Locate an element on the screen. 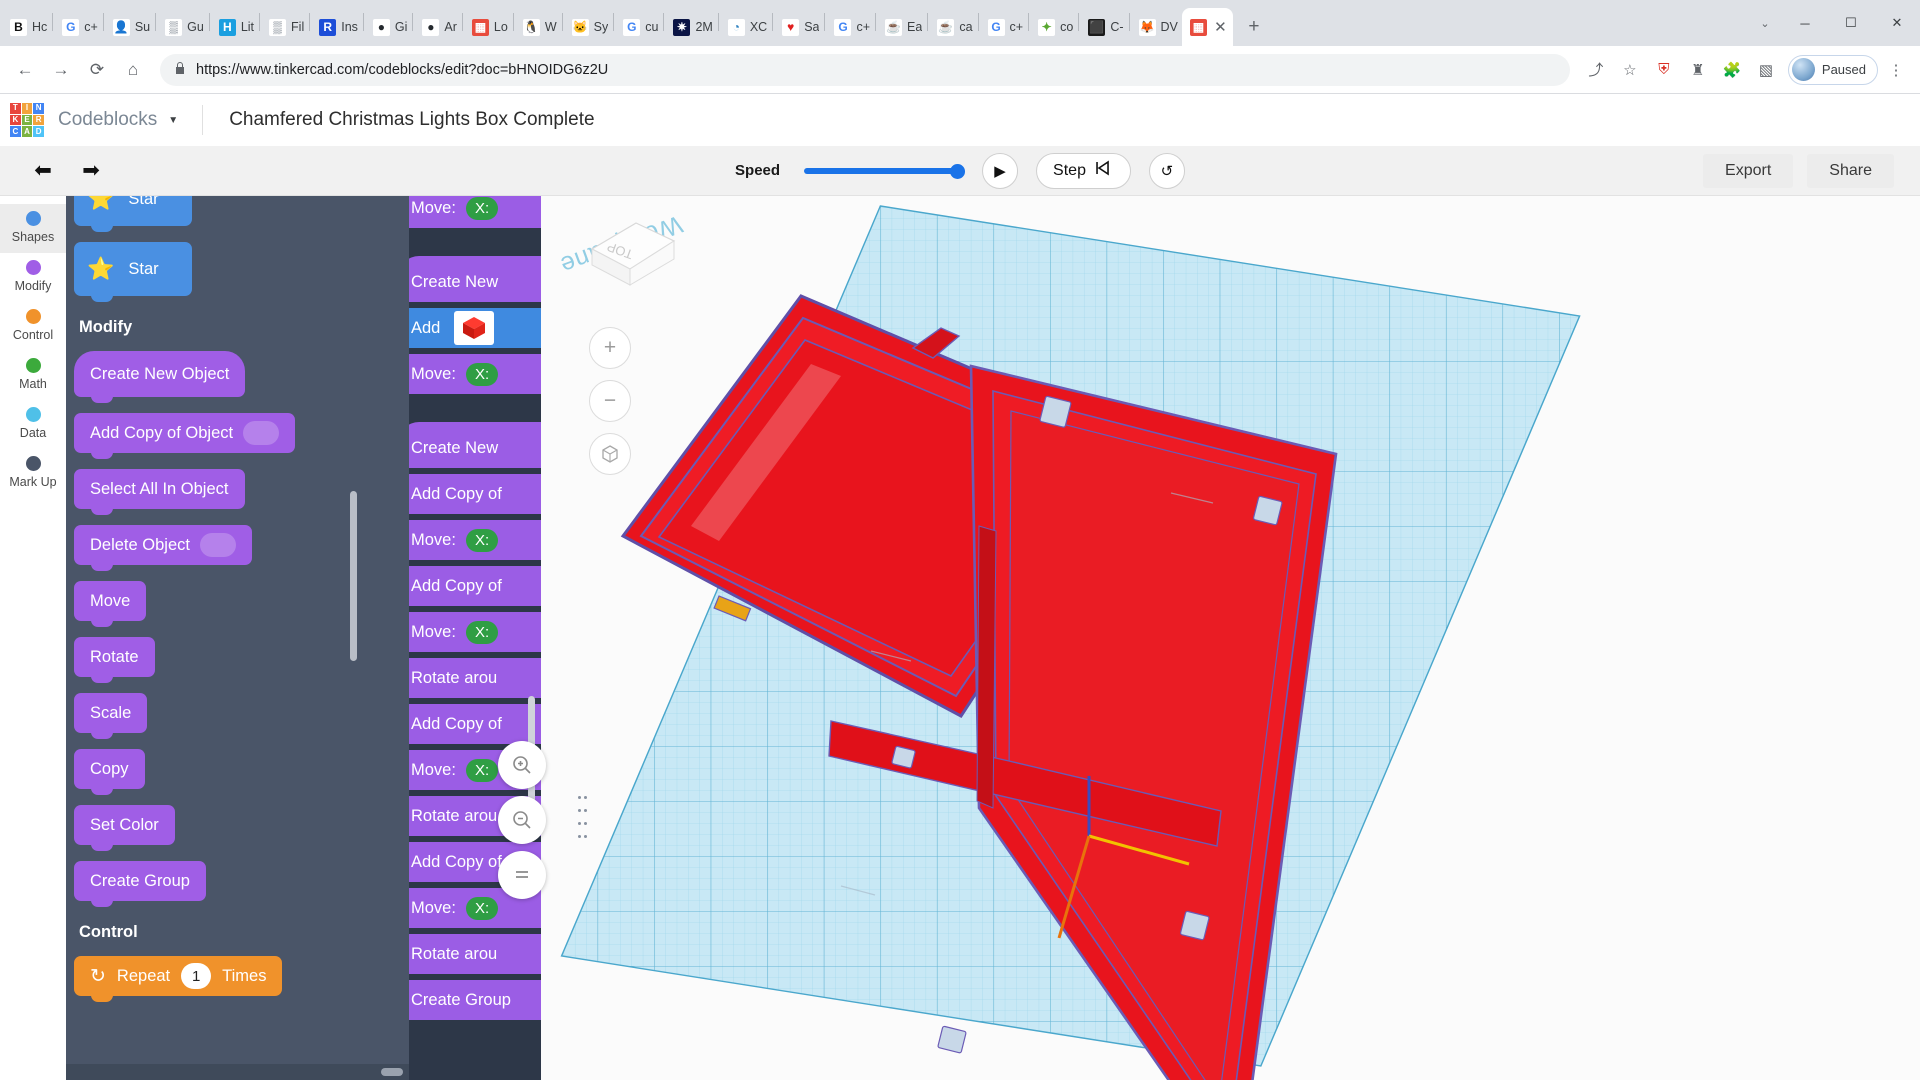 The image size is (1920, 1080). share-icon: ⤴ is located at coordinates (1596, 70).